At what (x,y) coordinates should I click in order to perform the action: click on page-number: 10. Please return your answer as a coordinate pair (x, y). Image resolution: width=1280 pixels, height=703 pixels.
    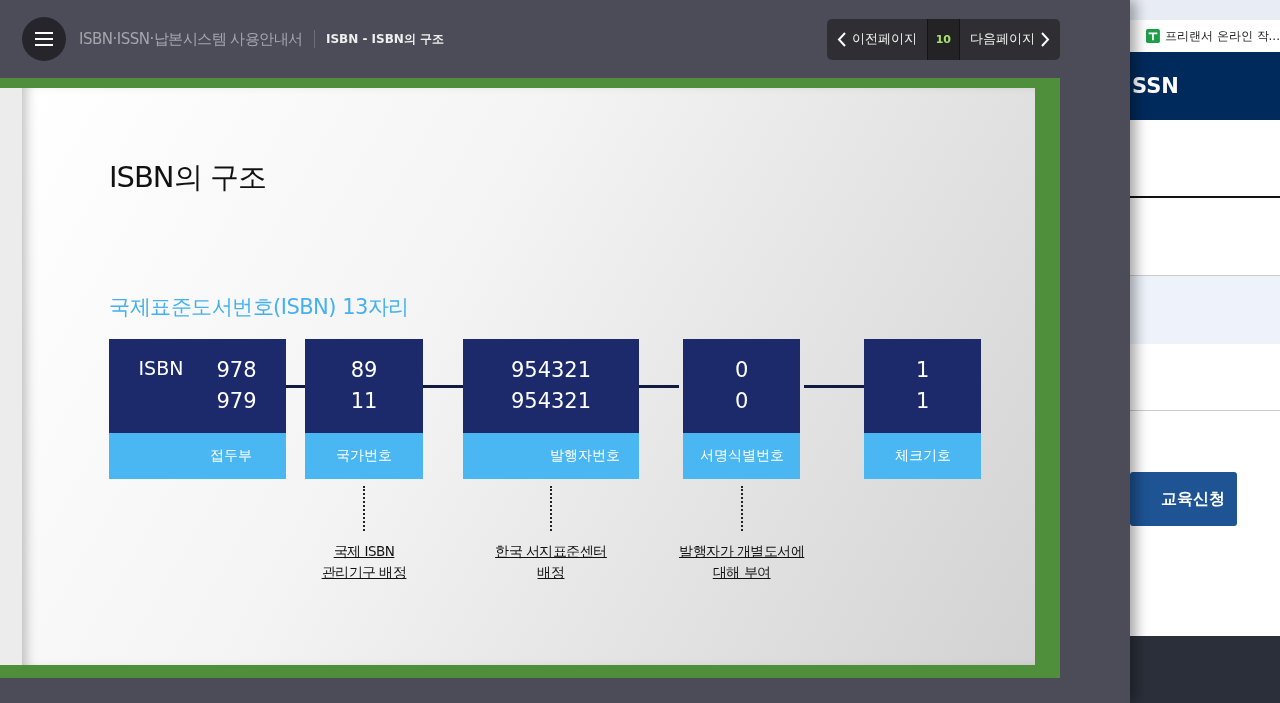
    Looking at the image, I should click on (943, 39).